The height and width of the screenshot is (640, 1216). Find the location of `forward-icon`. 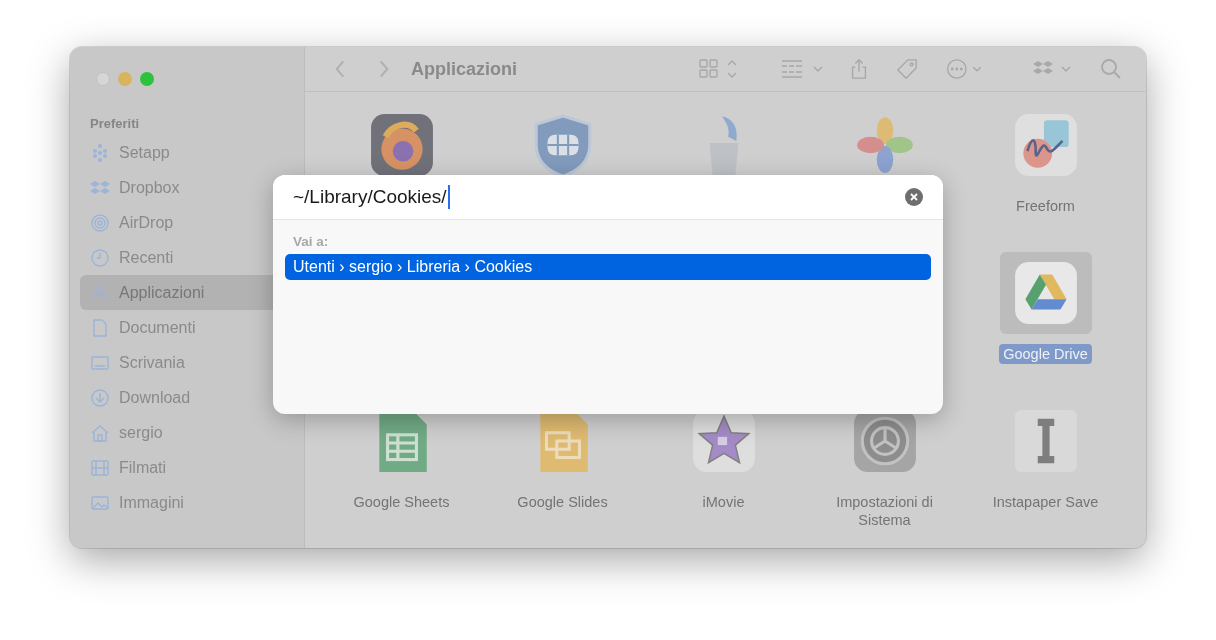

forward-icon is located at coordinates (384, 69).